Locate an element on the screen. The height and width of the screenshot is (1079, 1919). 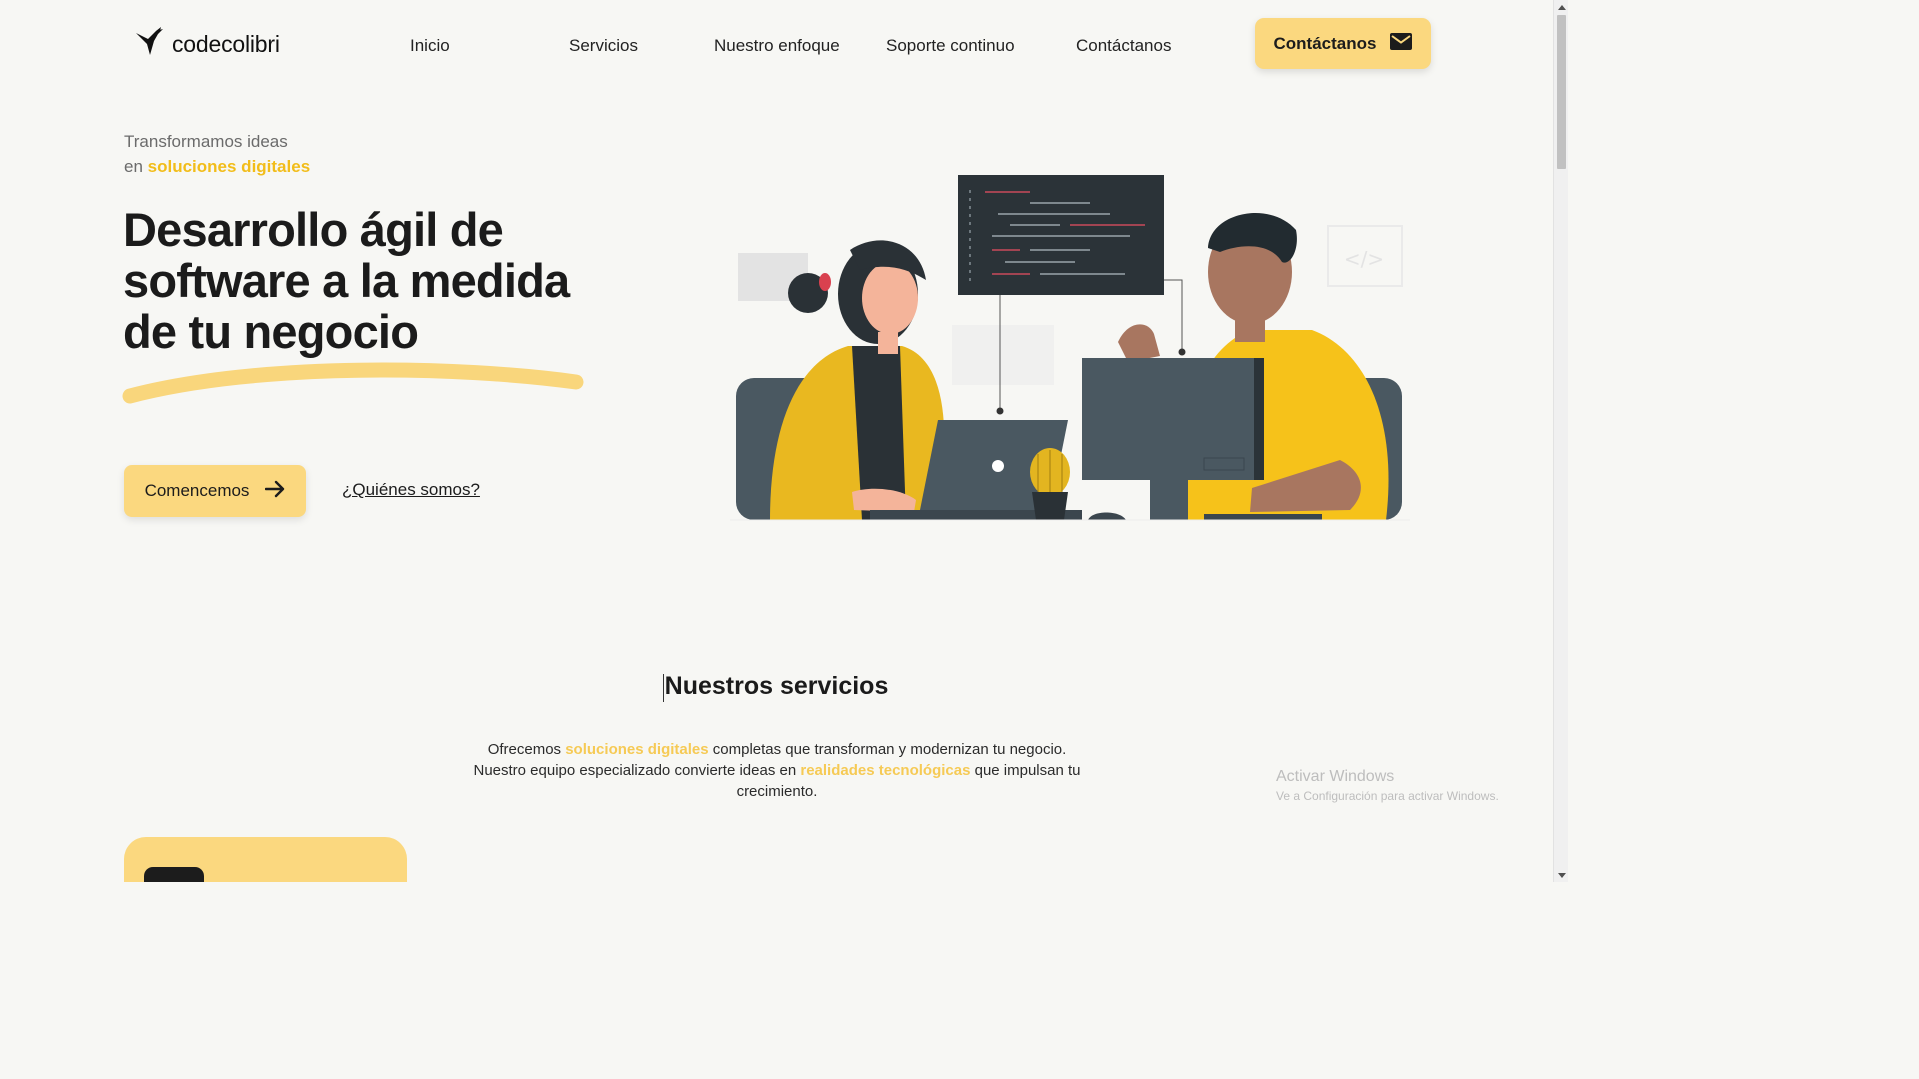
services-title: Nuestros servicios is located at coordinates (776, 686).